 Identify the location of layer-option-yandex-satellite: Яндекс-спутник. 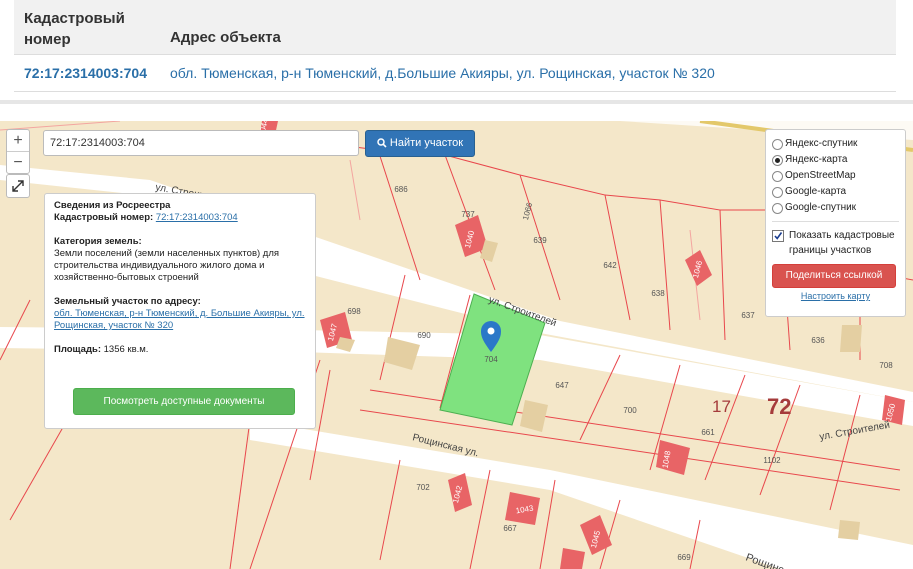
(835, 144).